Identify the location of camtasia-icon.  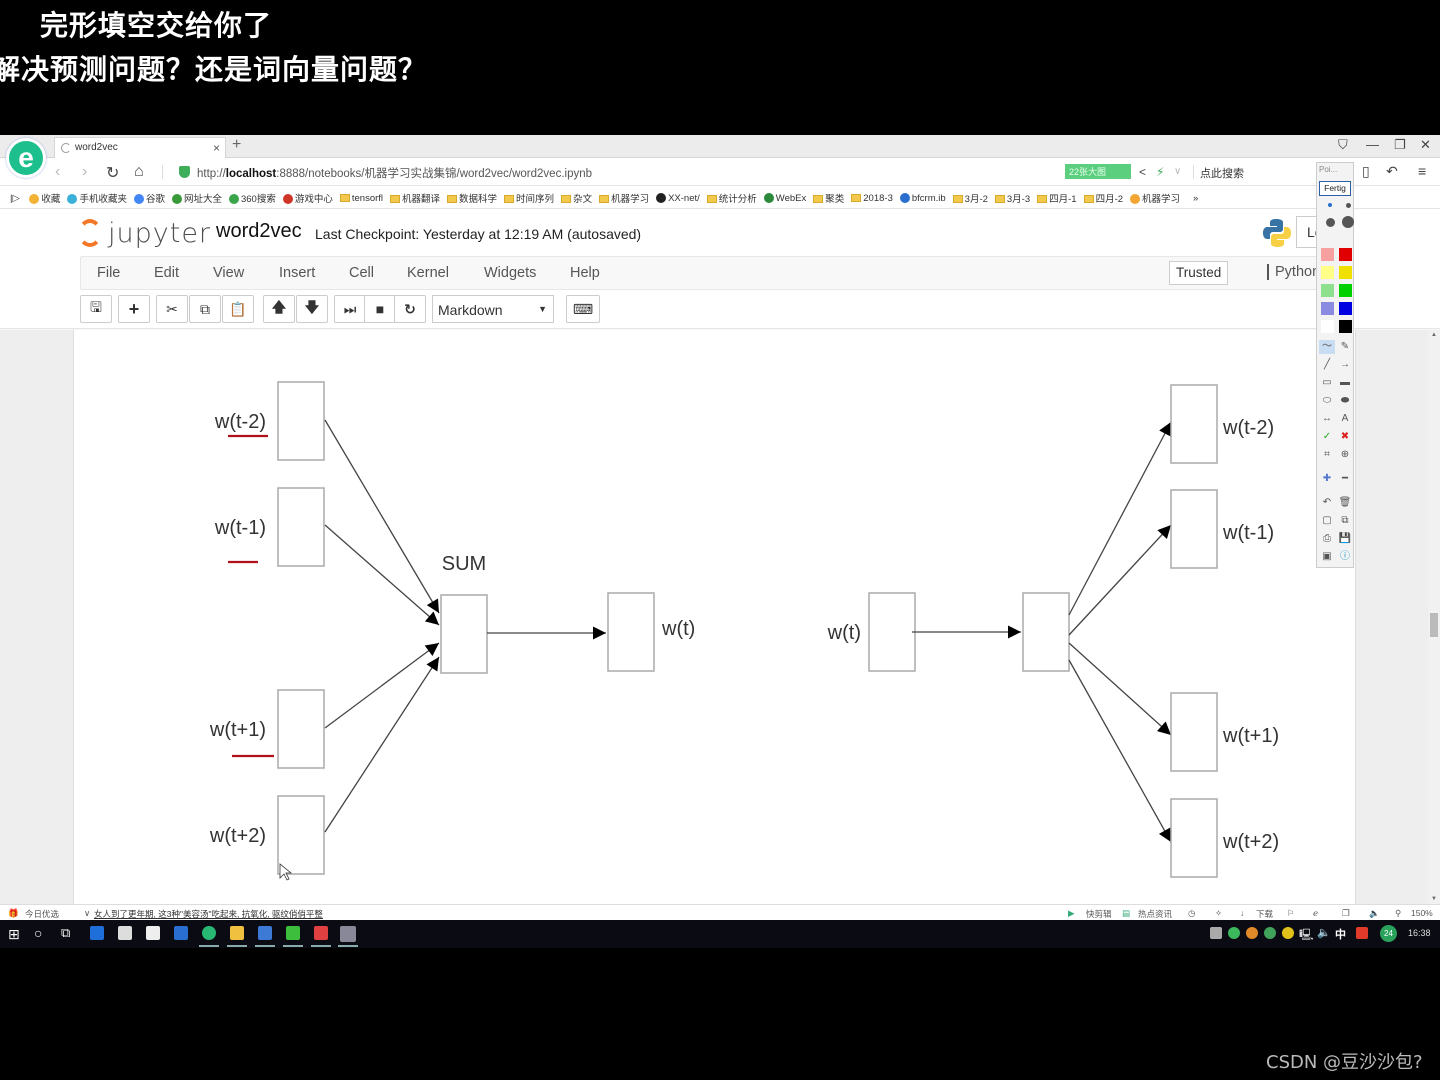
(293, 933).